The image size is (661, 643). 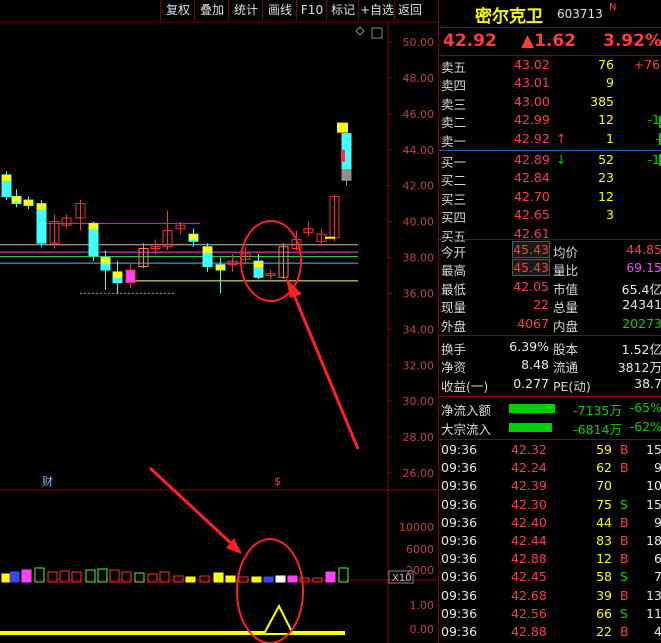 What do you see at coordinates (177, 10) in the screenshot?
I see `toolbar-button-0: 复权` at bounding box center [177, 10].